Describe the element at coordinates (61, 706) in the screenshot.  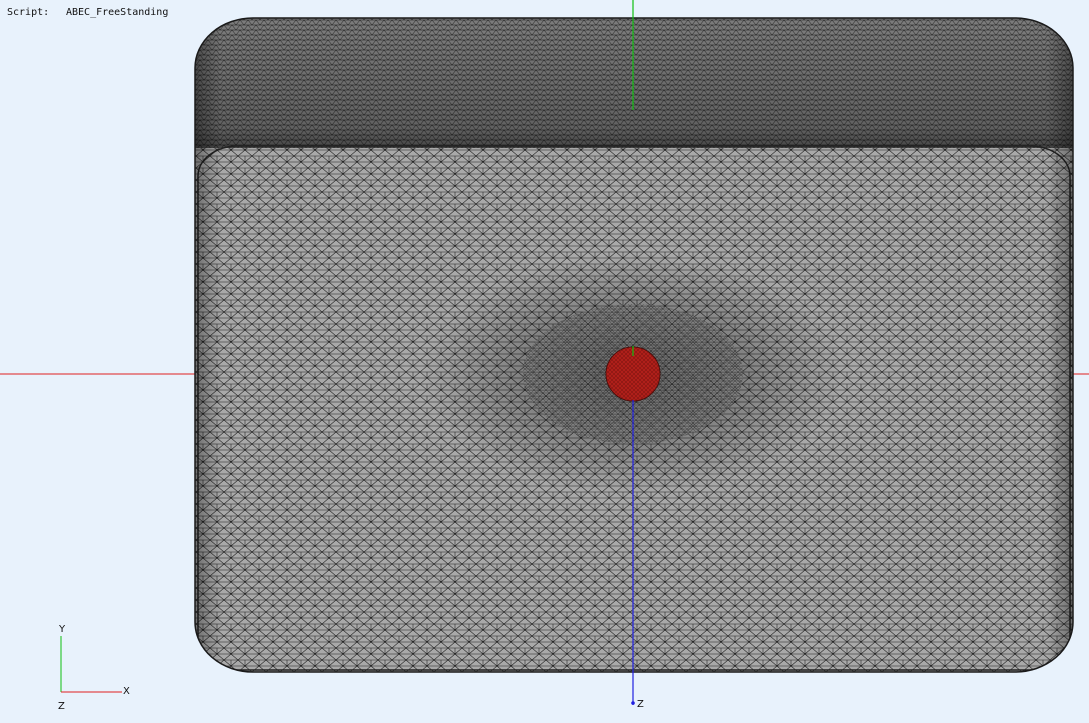
I see `triad-z-label: Z` at that location.